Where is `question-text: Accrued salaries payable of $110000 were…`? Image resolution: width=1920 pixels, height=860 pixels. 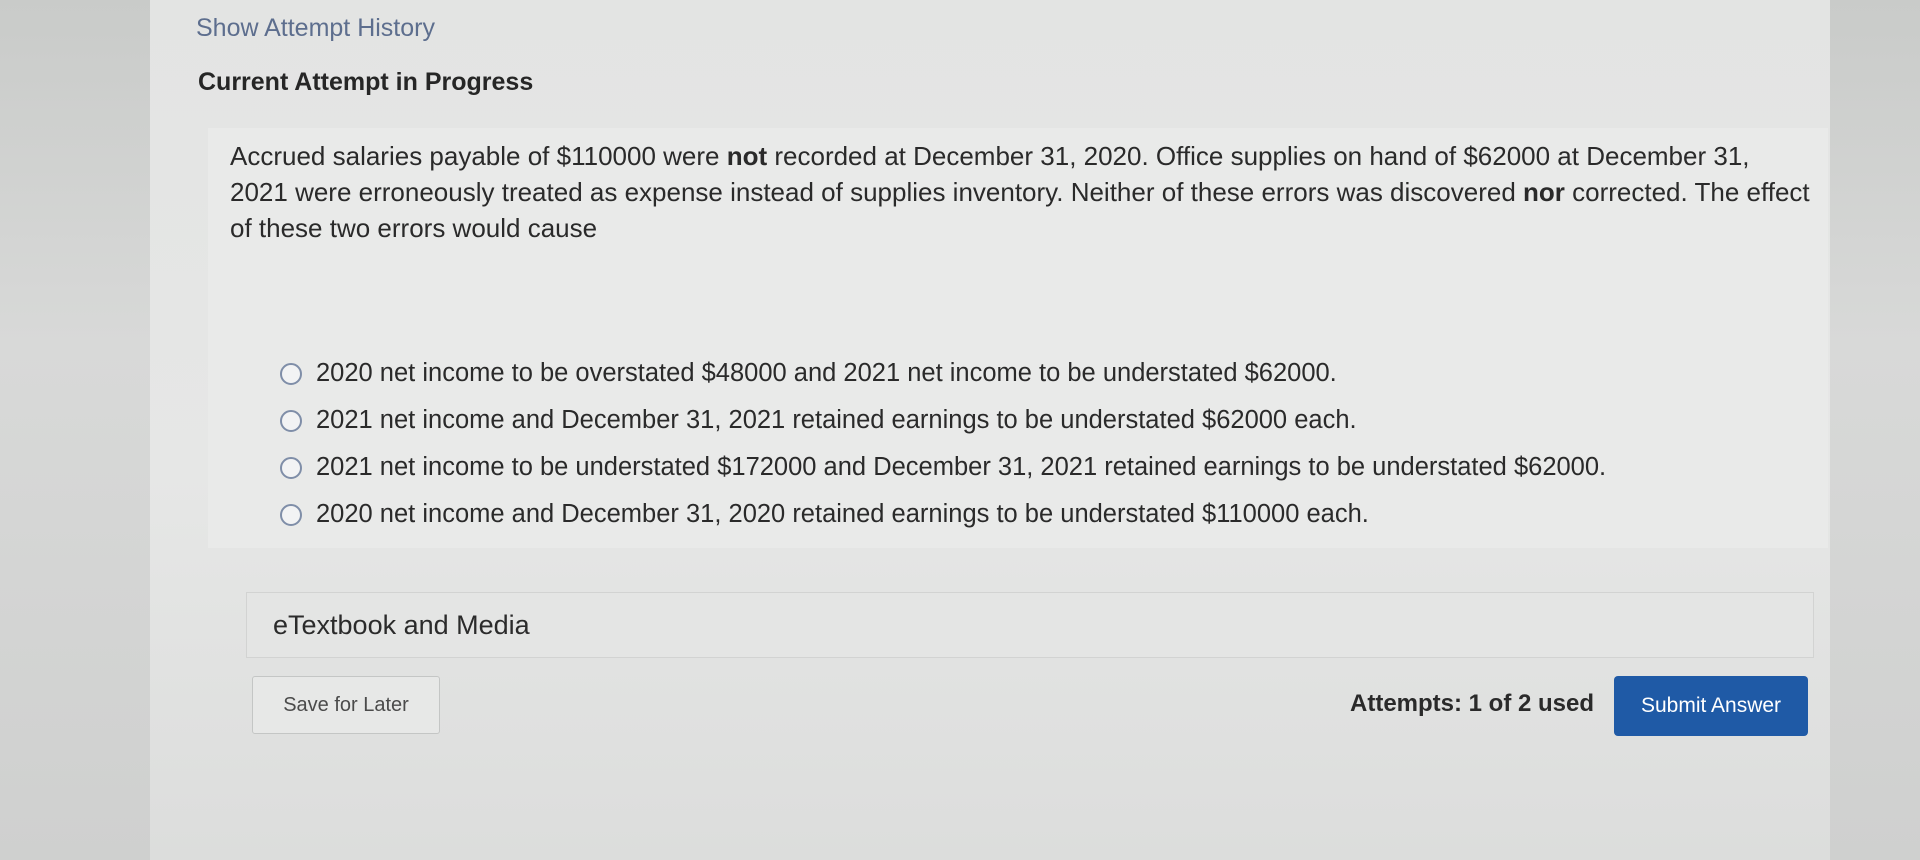
question-text: Accrued salaries payable of $110000 were… is located at coordinates (1020, 192).